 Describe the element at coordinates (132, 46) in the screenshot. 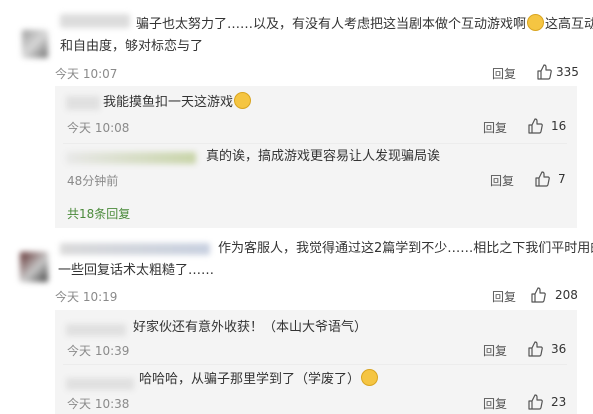

I see `comment-text-line2: 和自由度，够对标恋与了` at that location.